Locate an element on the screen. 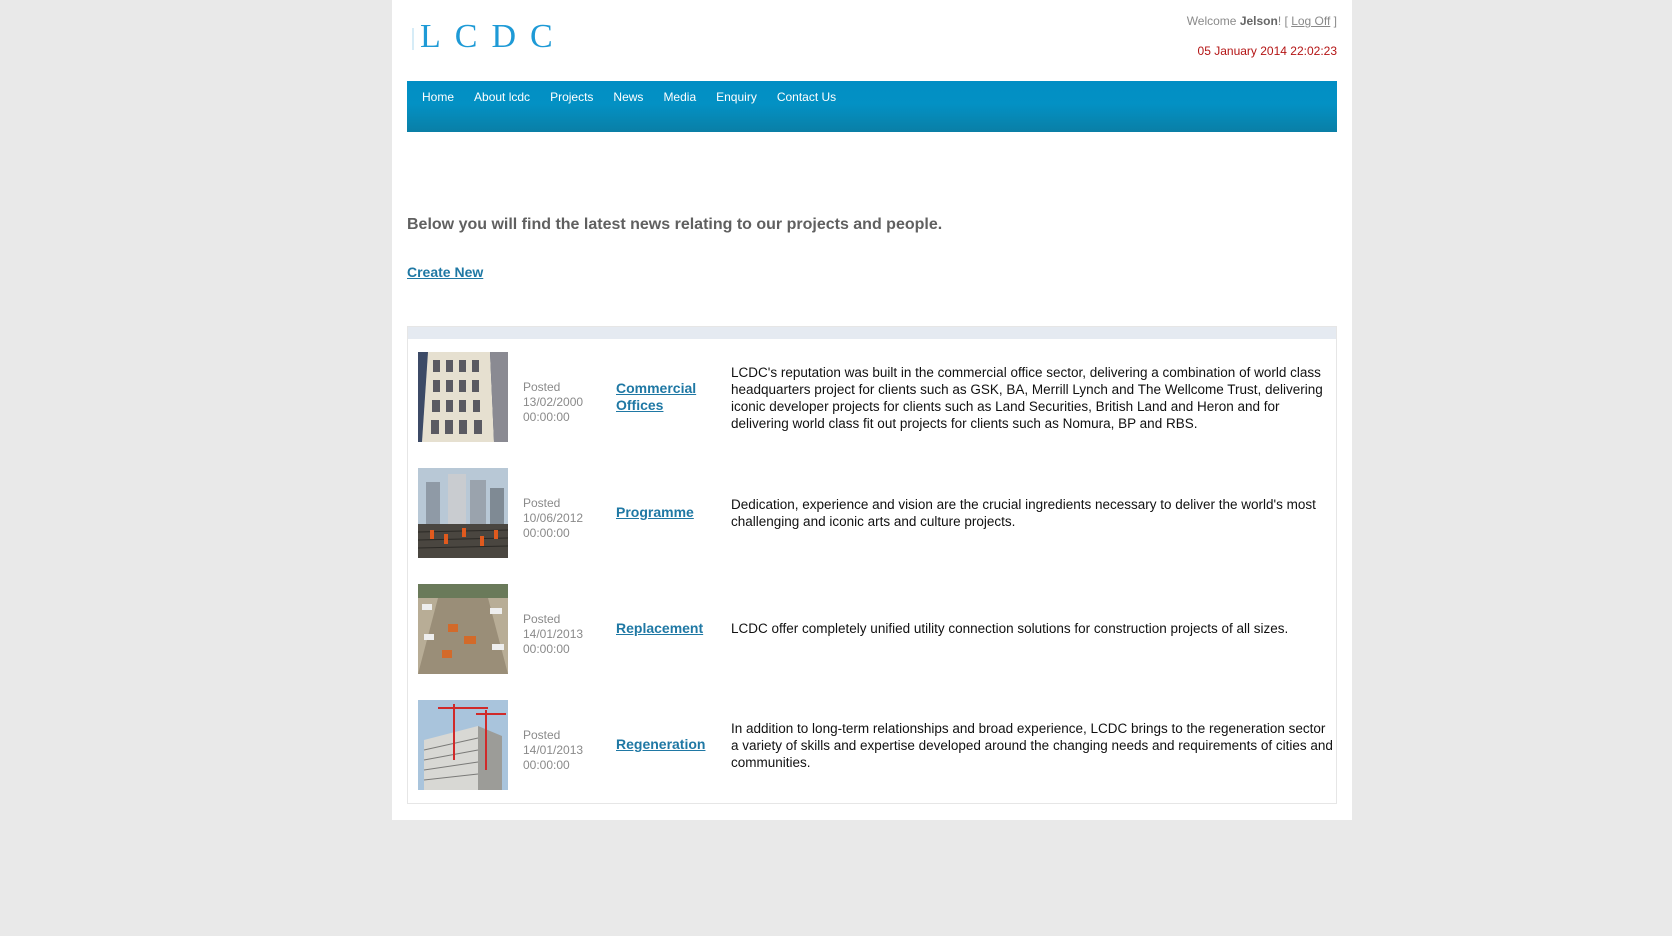  news-posted-info: Posted 13/02/2000 00:00:00 is located at coordinates (563, 402).